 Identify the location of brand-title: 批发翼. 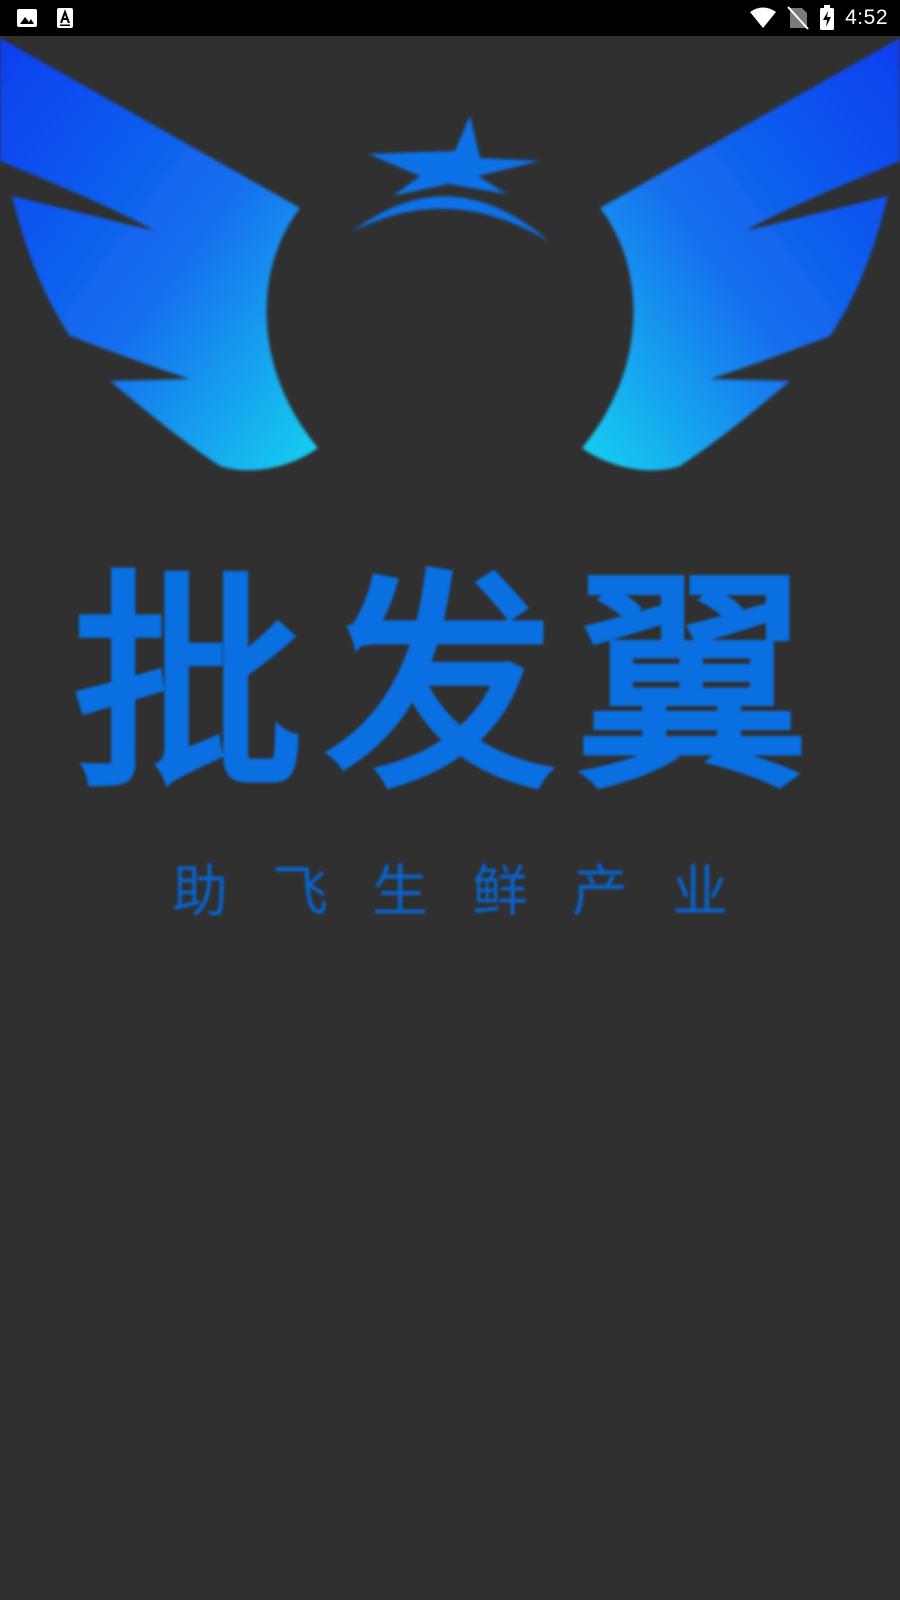
(449, 686).